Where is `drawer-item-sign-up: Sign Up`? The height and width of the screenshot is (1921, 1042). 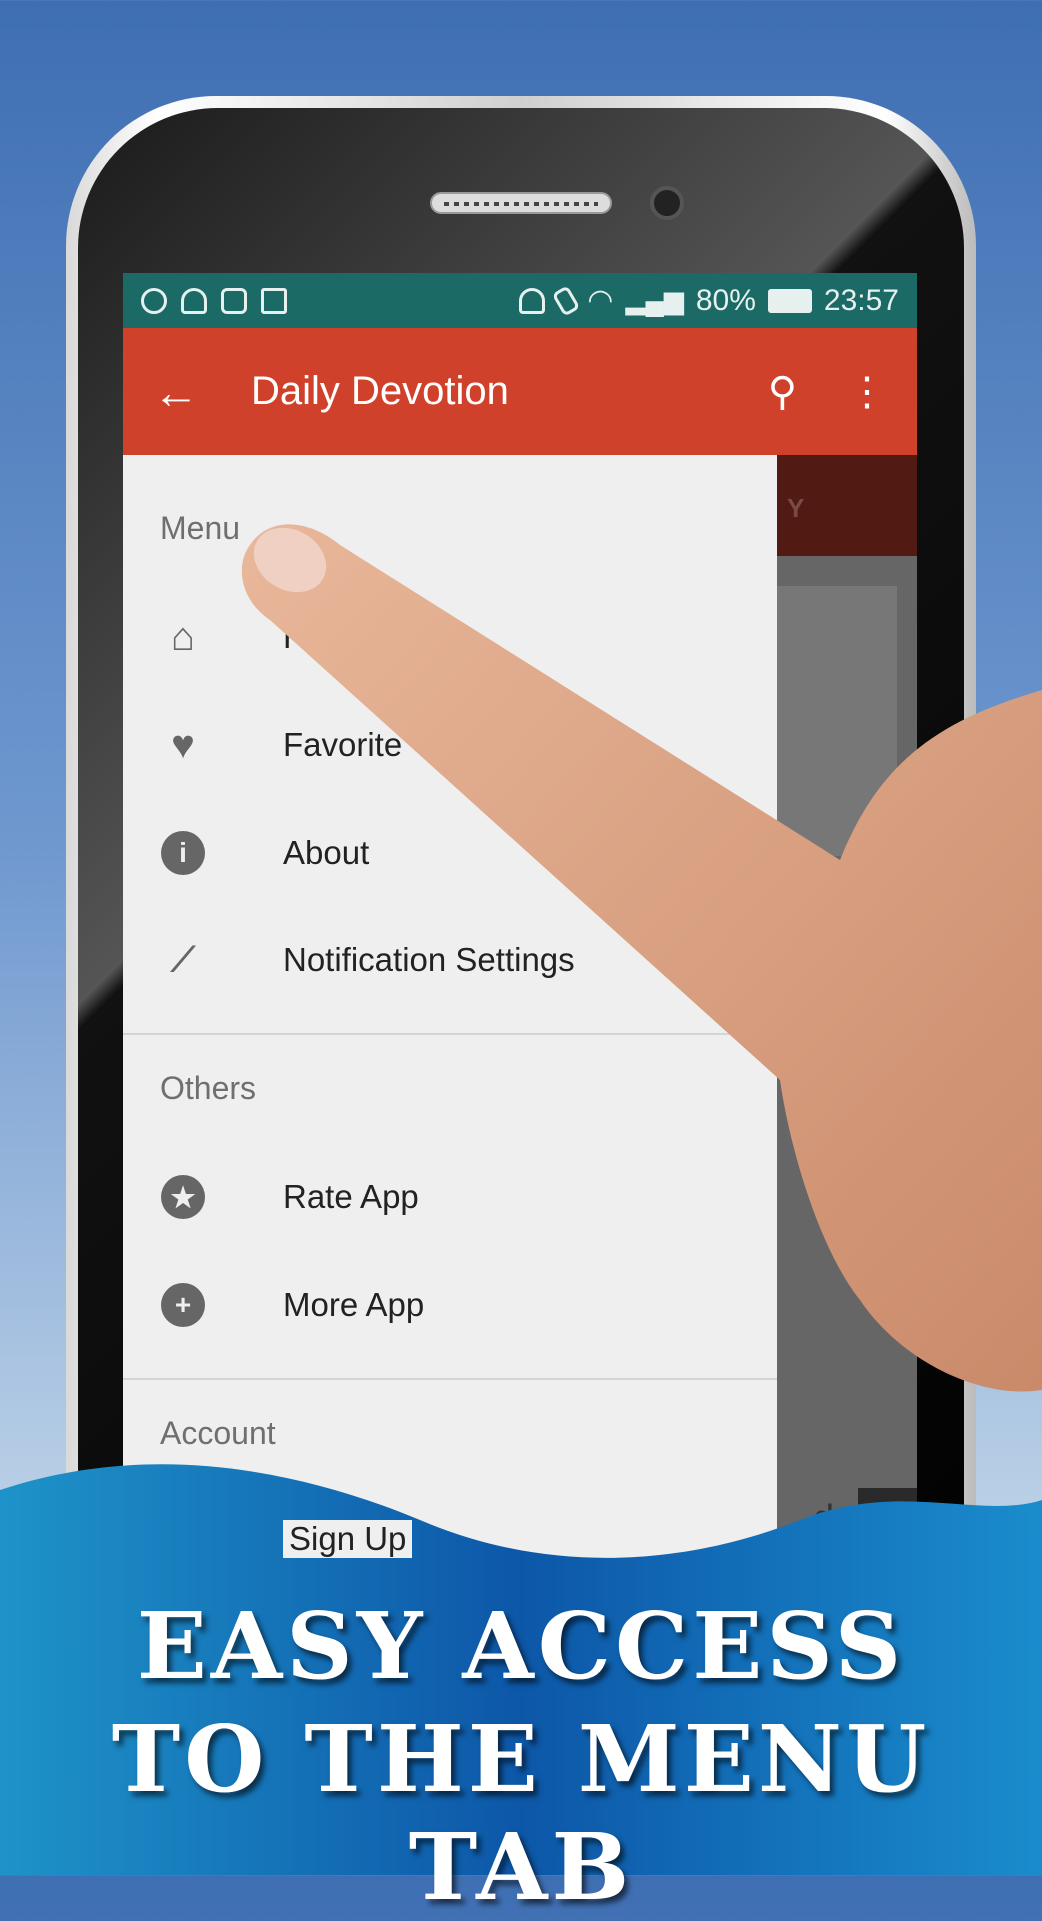 drawer-item-sign-up: Sign Up is located at coordinates (268, 1539).